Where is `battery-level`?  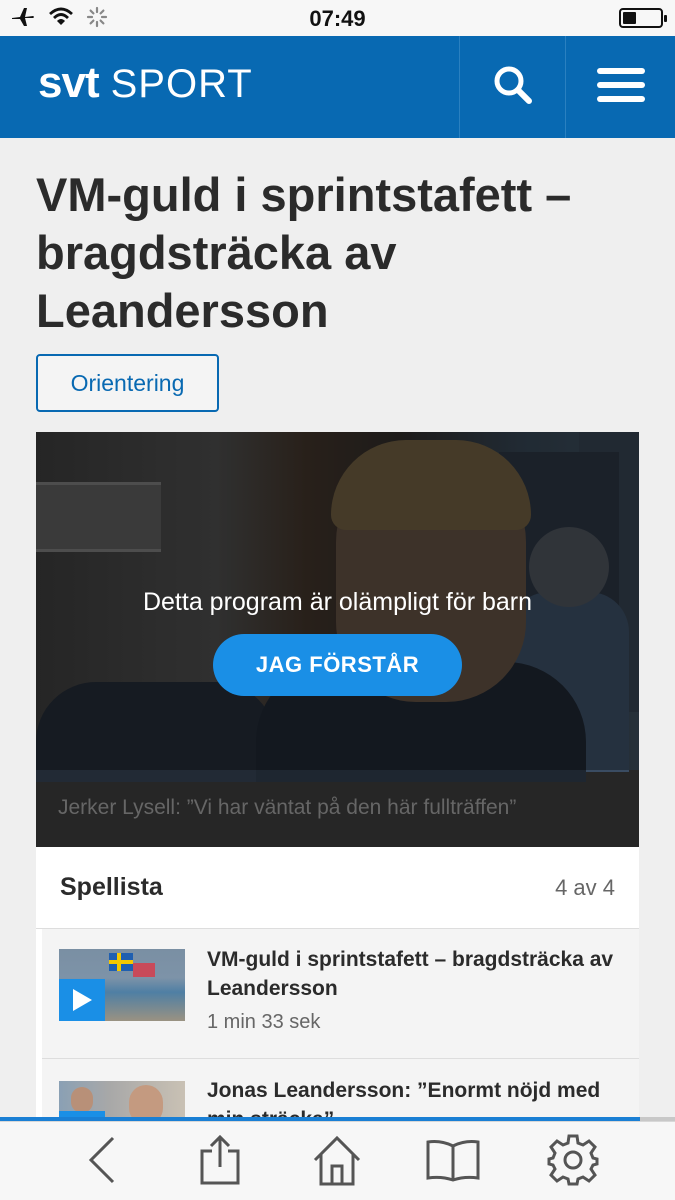
battery-level is located at coordinates (629, 18).